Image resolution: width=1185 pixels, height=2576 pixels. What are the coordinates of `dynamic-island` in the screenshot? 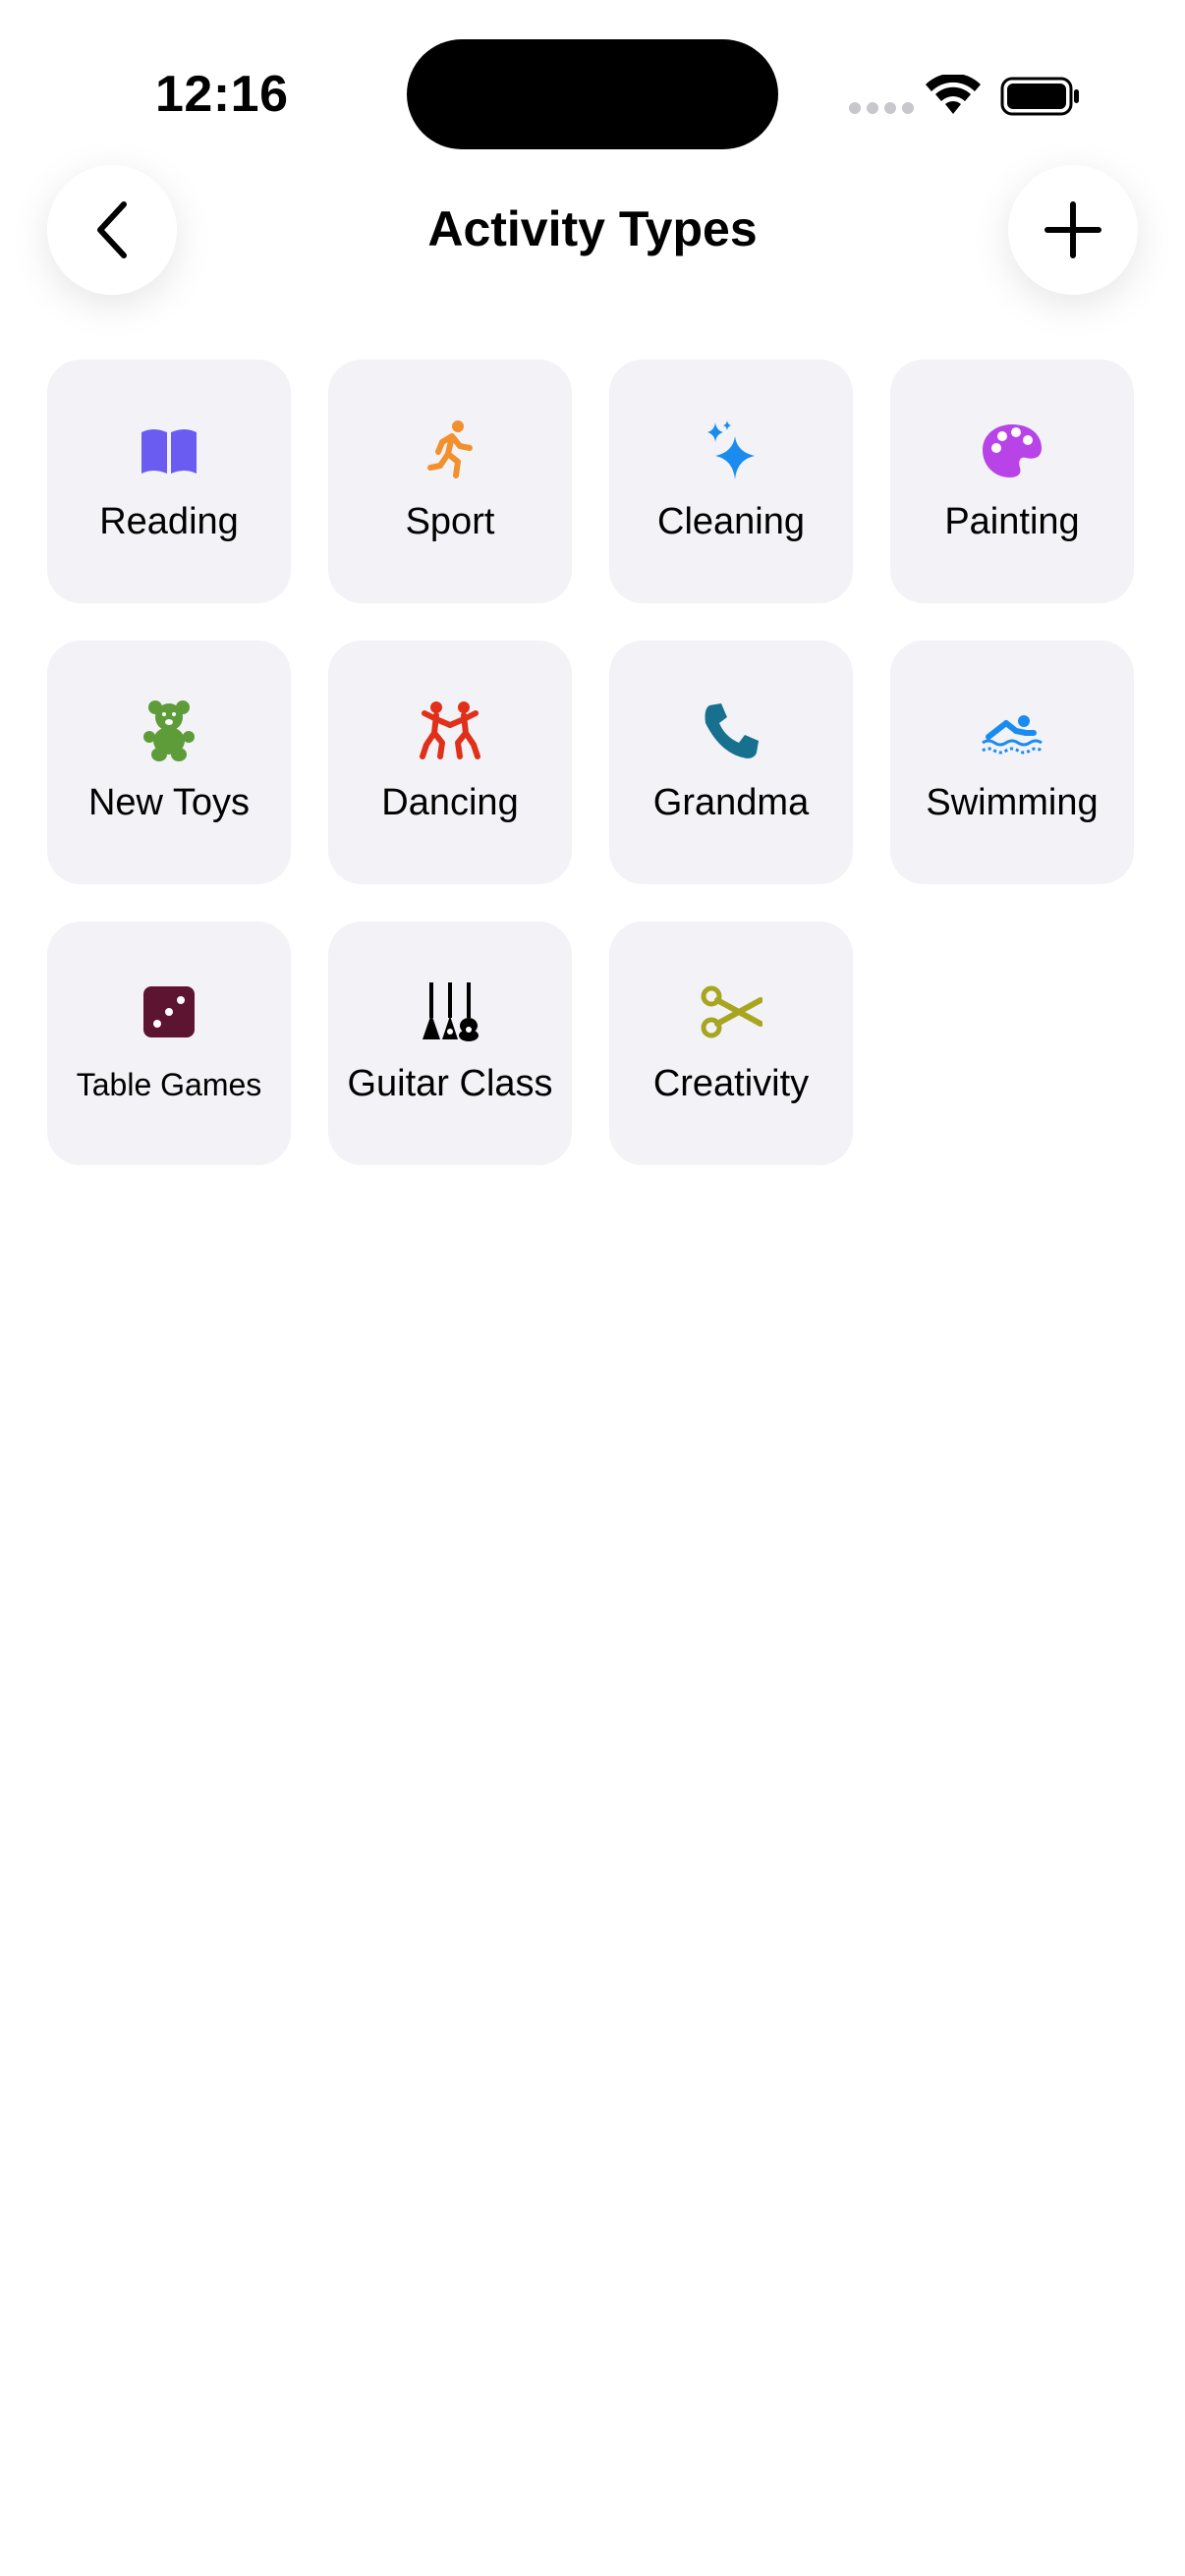 It's located at (592, 94).